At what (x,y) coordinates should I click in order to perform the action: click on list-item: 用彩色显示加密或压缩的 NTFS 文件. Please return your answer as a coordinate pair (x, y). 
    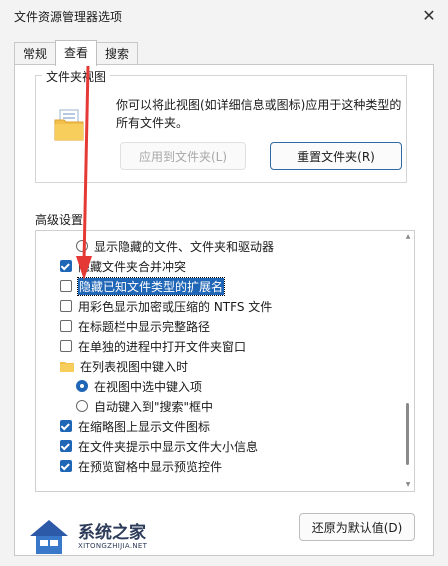
    Looking at the image, I should click on (166, 306).